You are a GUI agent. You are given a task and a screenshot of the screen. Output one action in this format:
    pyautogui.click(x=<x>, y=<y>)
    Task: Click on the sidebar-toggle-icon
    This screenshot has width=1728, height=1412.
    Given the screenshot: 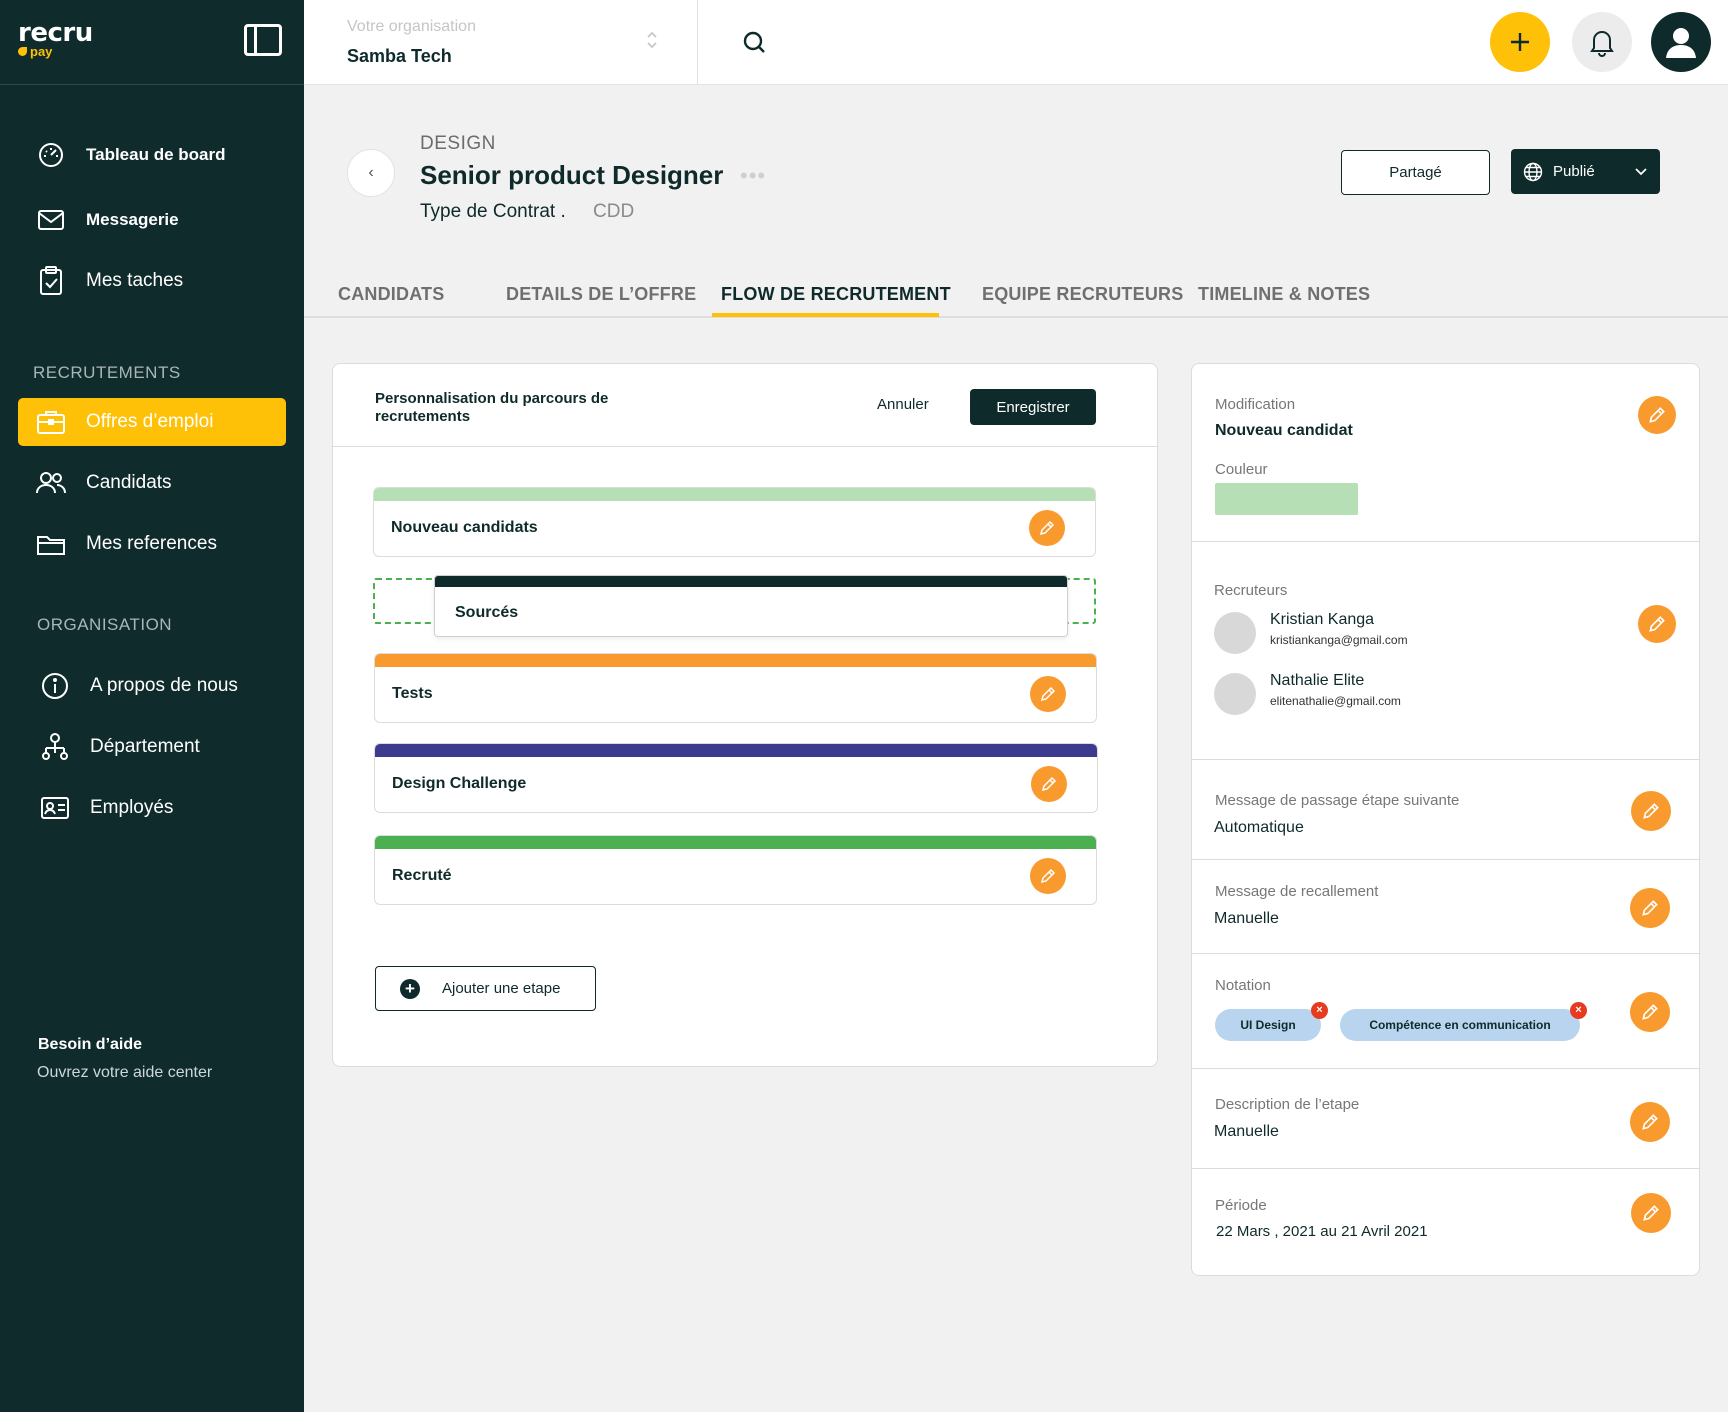 What is the action you would take?
    pyautogui.click(x=263, y=40)
    